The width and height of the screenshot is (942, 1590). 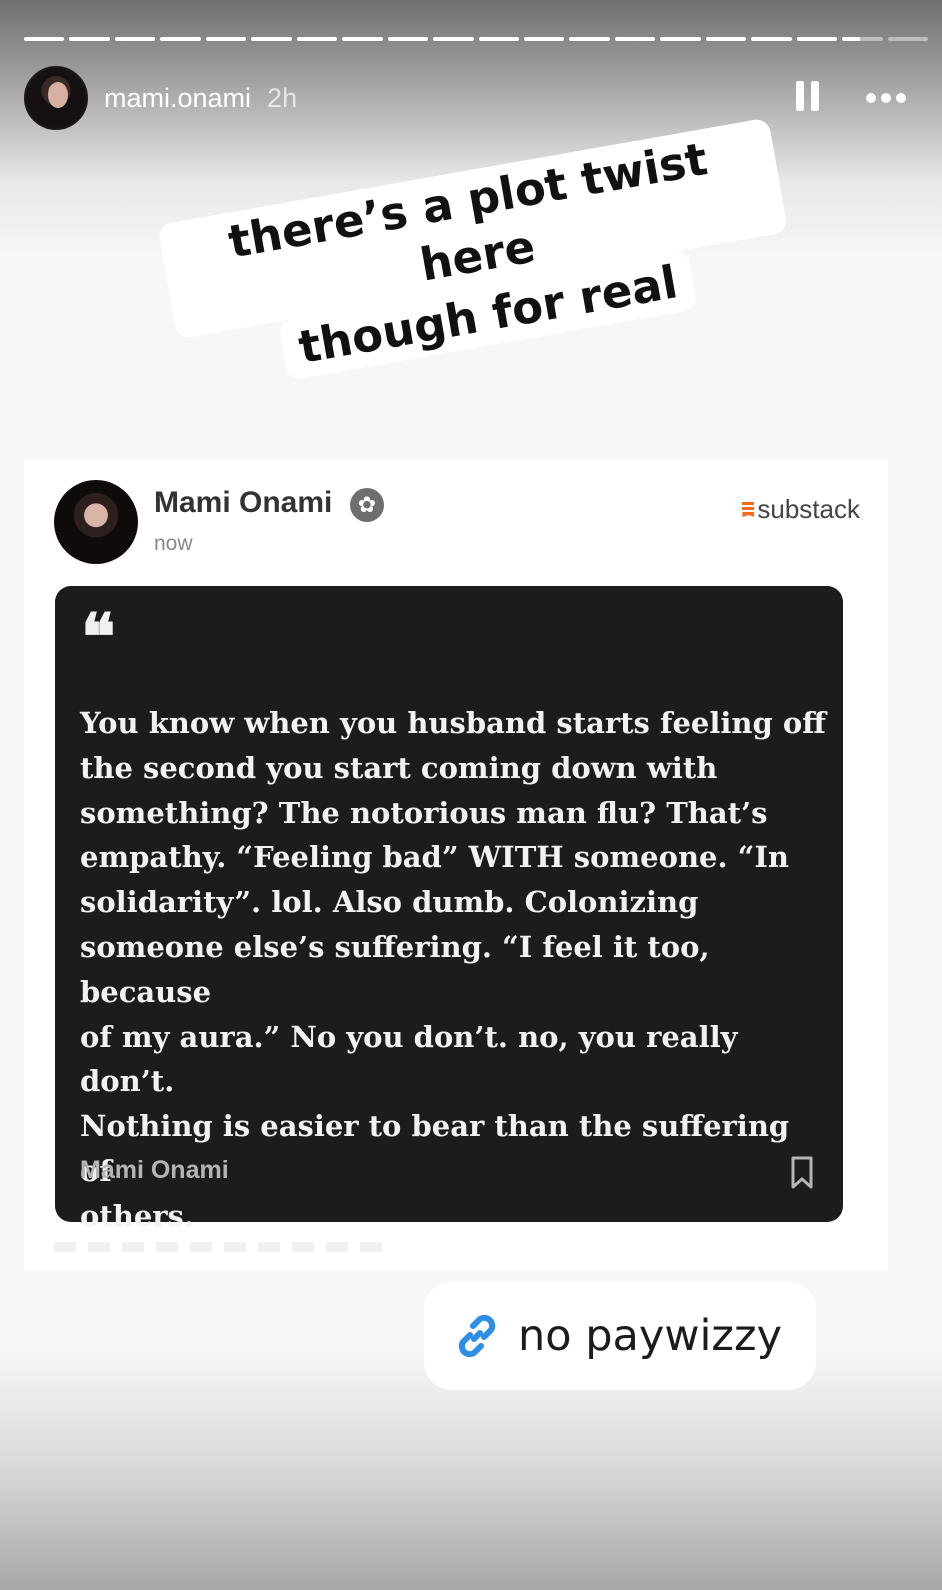 I want to click on verified-badge-icon: ✿, so click(x=367, y=505).